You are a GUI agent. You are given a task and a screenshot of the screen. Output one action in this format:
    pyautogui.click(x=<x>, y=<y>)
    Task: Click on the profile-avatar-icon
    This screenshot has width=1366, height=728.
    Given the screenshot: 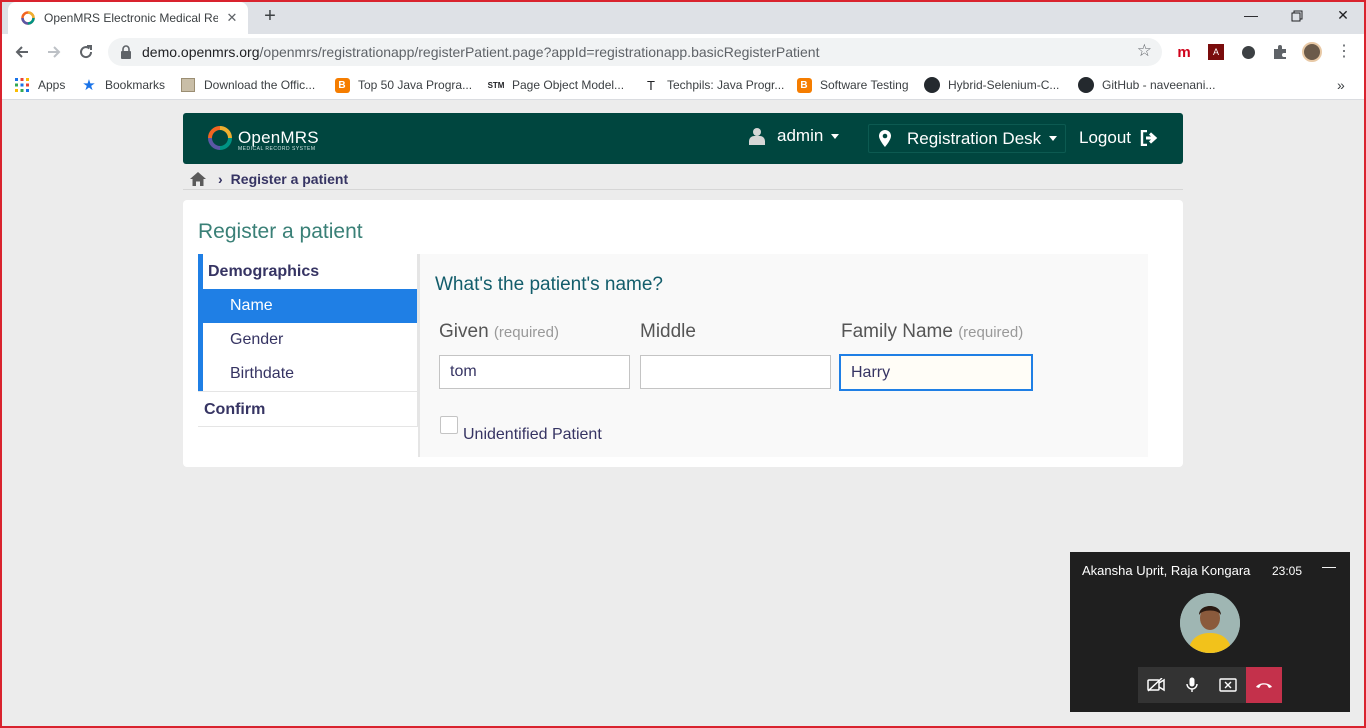 What is the action you would take?
    pyautogui.click(x=1312, y=52)
    